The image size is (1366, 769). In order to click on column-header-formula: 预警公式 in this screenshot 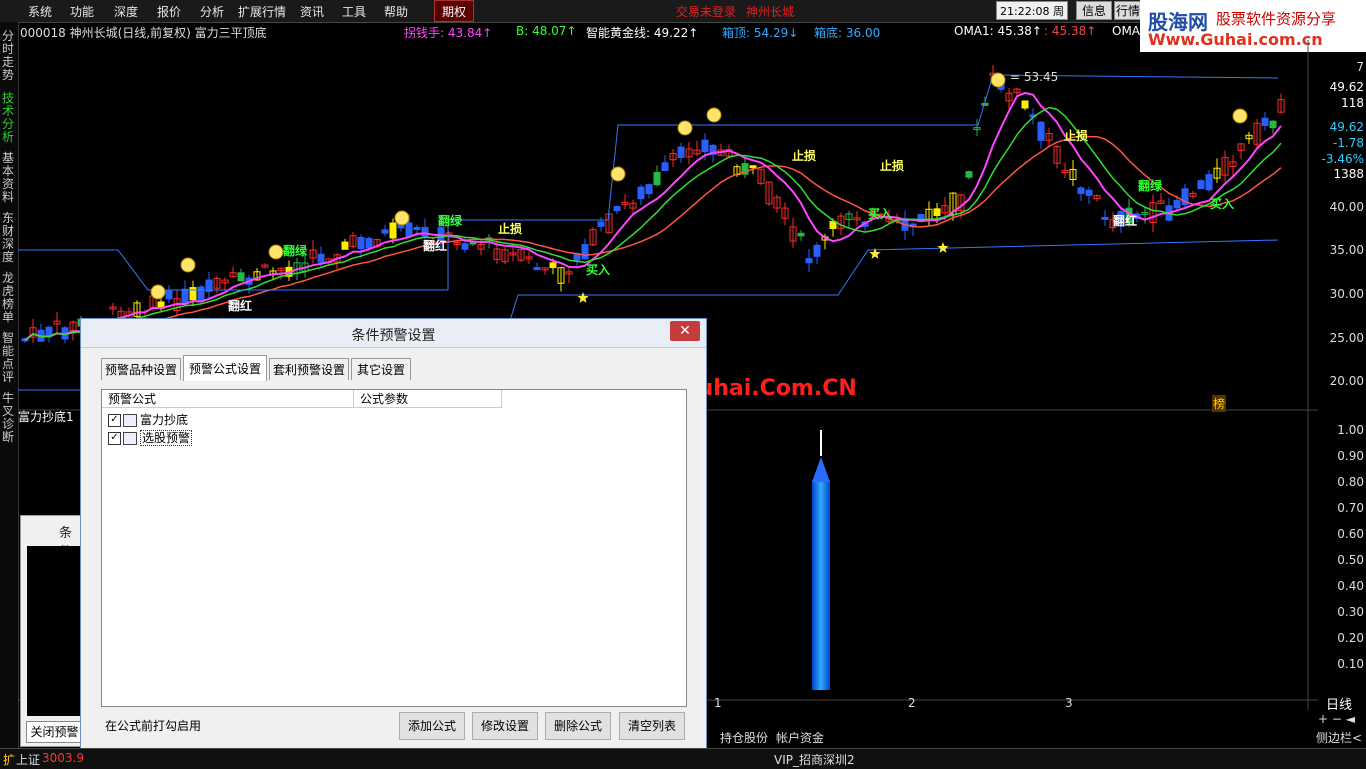, I will do `click(228, 399)`.